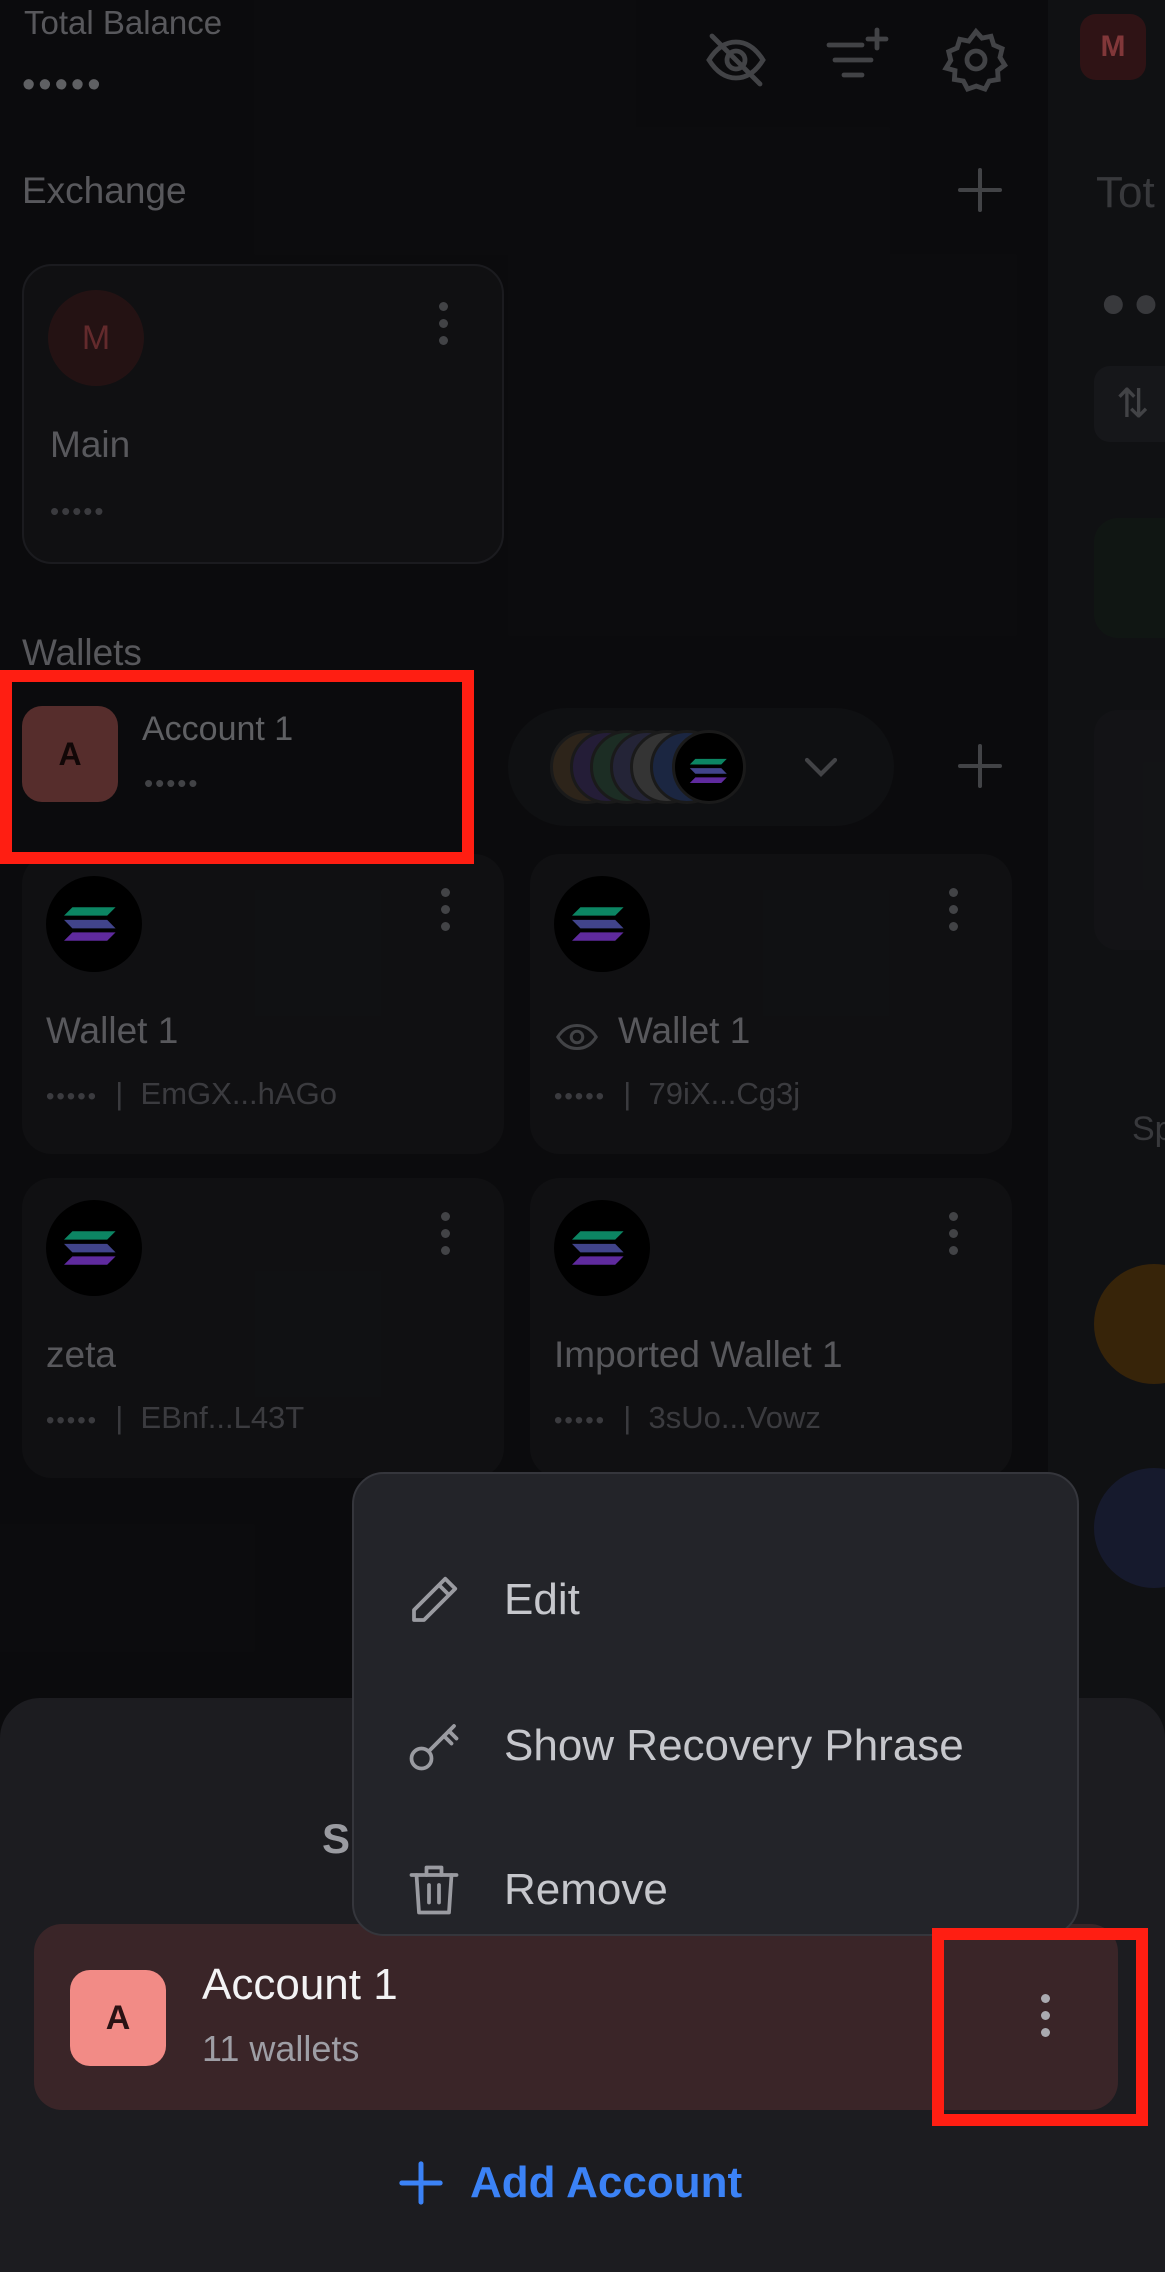 This screenshot has height=2272, width=1165. Describe the element at coordinates (434, 1890) in the screenshot. I see `trash-icon` at that location.